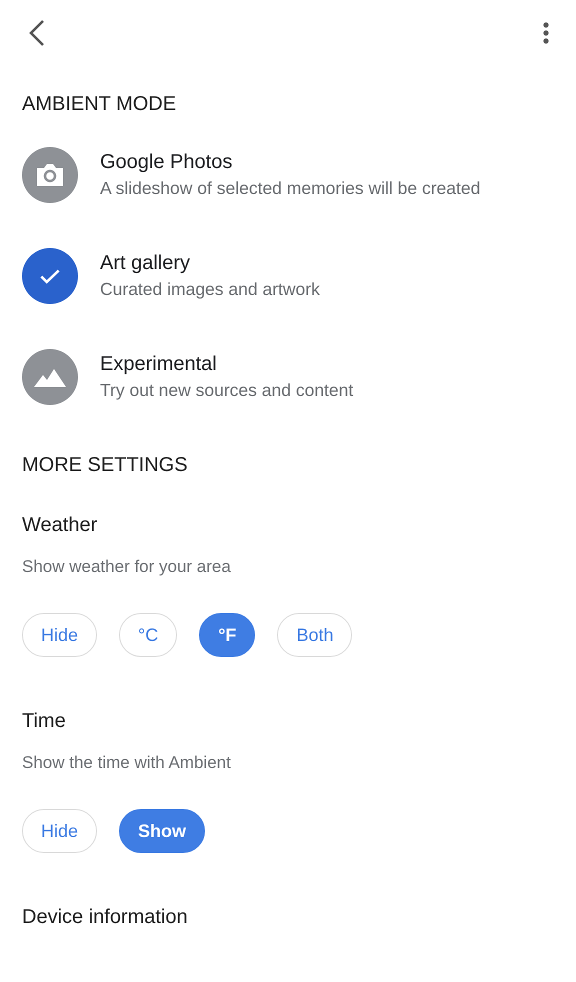 The width and height of the screenshot is (576, 982). I want to click on source-subtitle: A slideshow of selected memories will be created, so click(290, 188).